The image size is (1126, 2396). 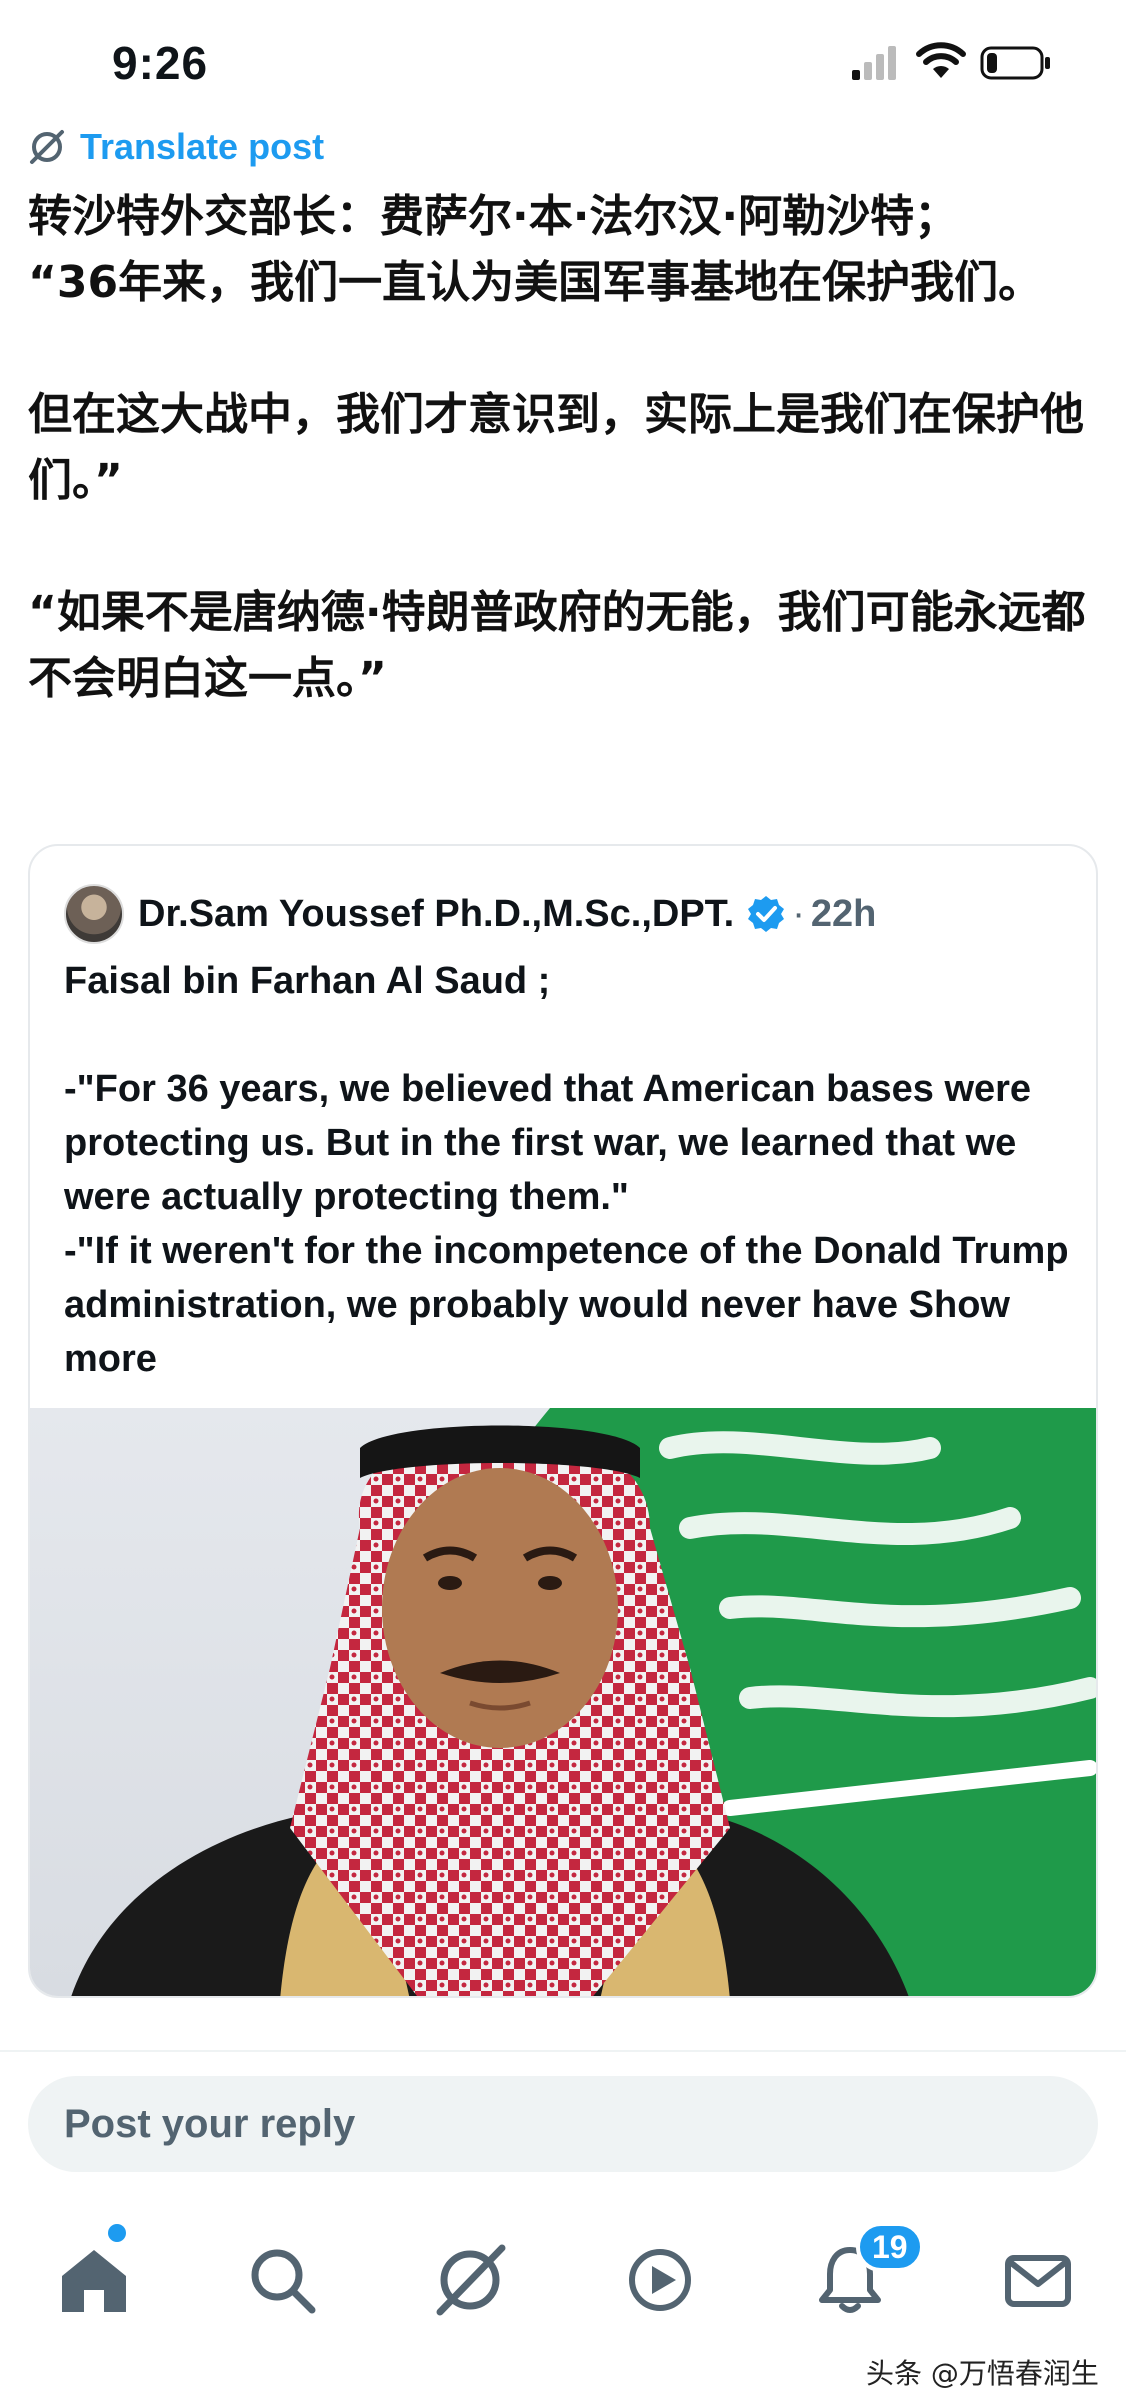 What do you see at coordinates (117, 2233) in the screenshot?
I see `home-unread-dot` at bounding box center [117, 2233].